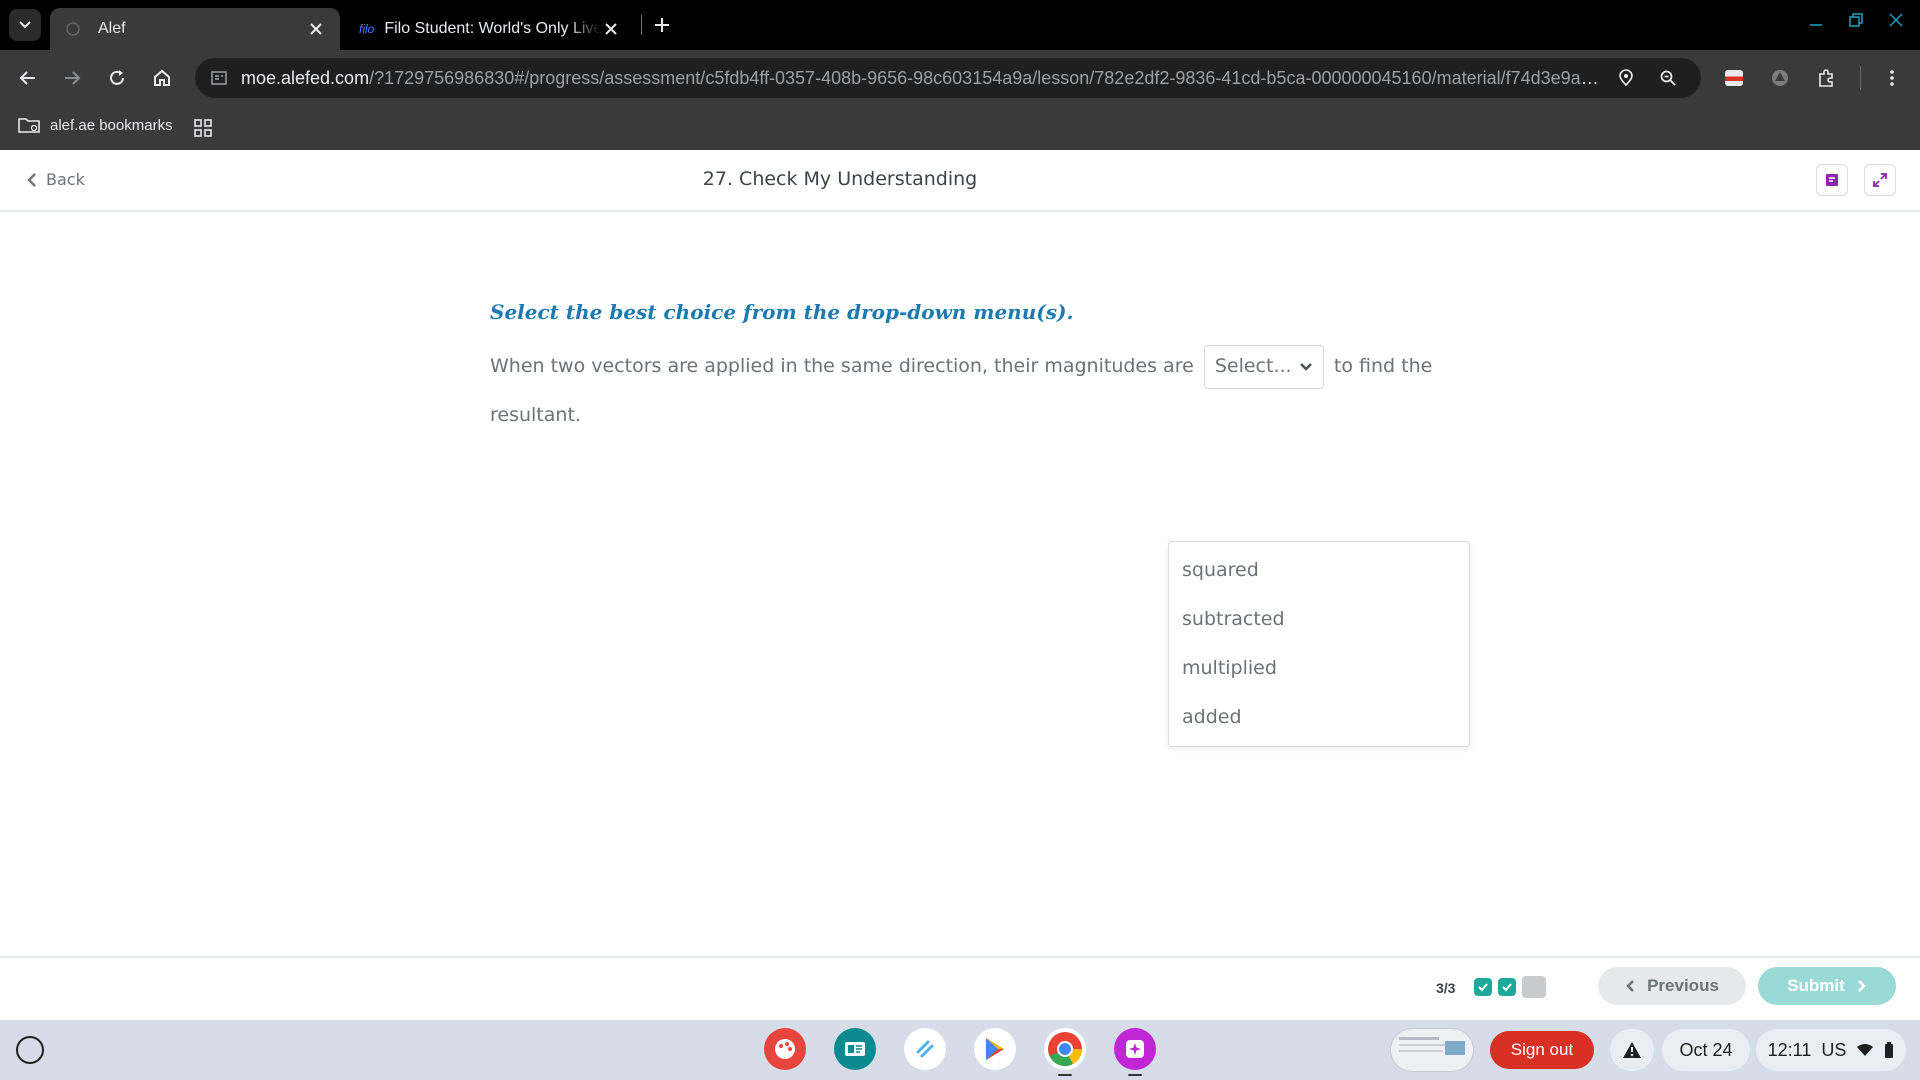  I want to click on tab-title: Alef, so click(112, 28).